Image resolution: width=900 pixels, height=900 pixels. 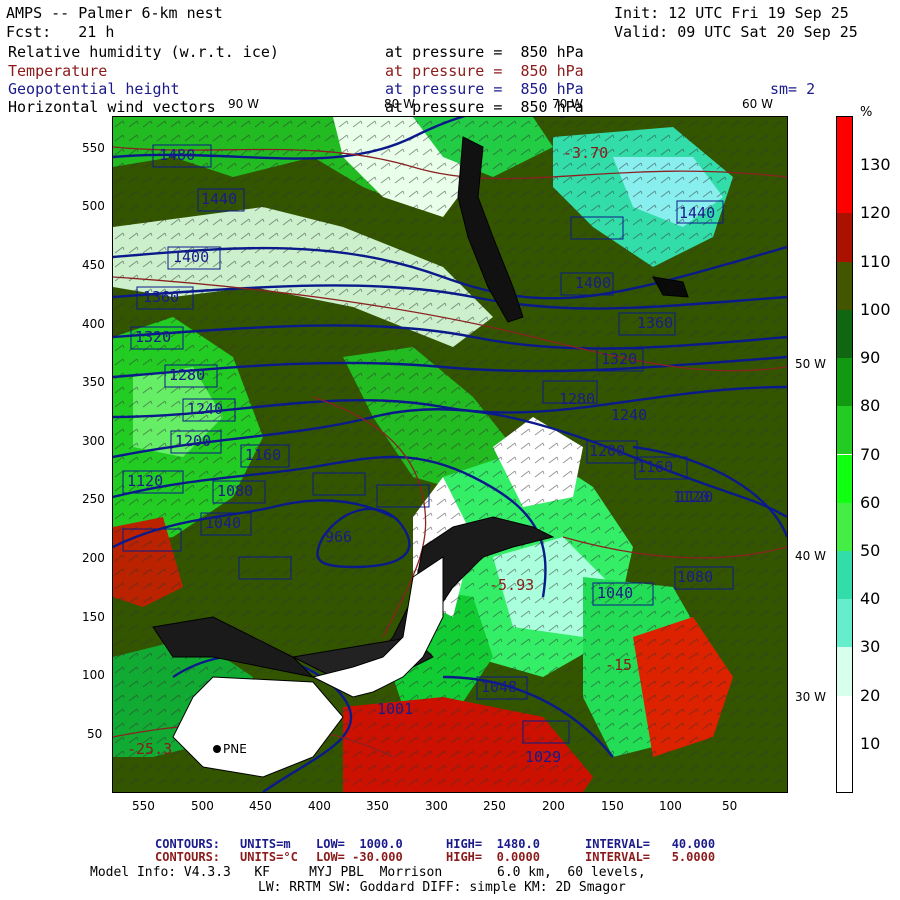 I want to click on colorbar-tick-label: 40, so click(x=870, y=599).